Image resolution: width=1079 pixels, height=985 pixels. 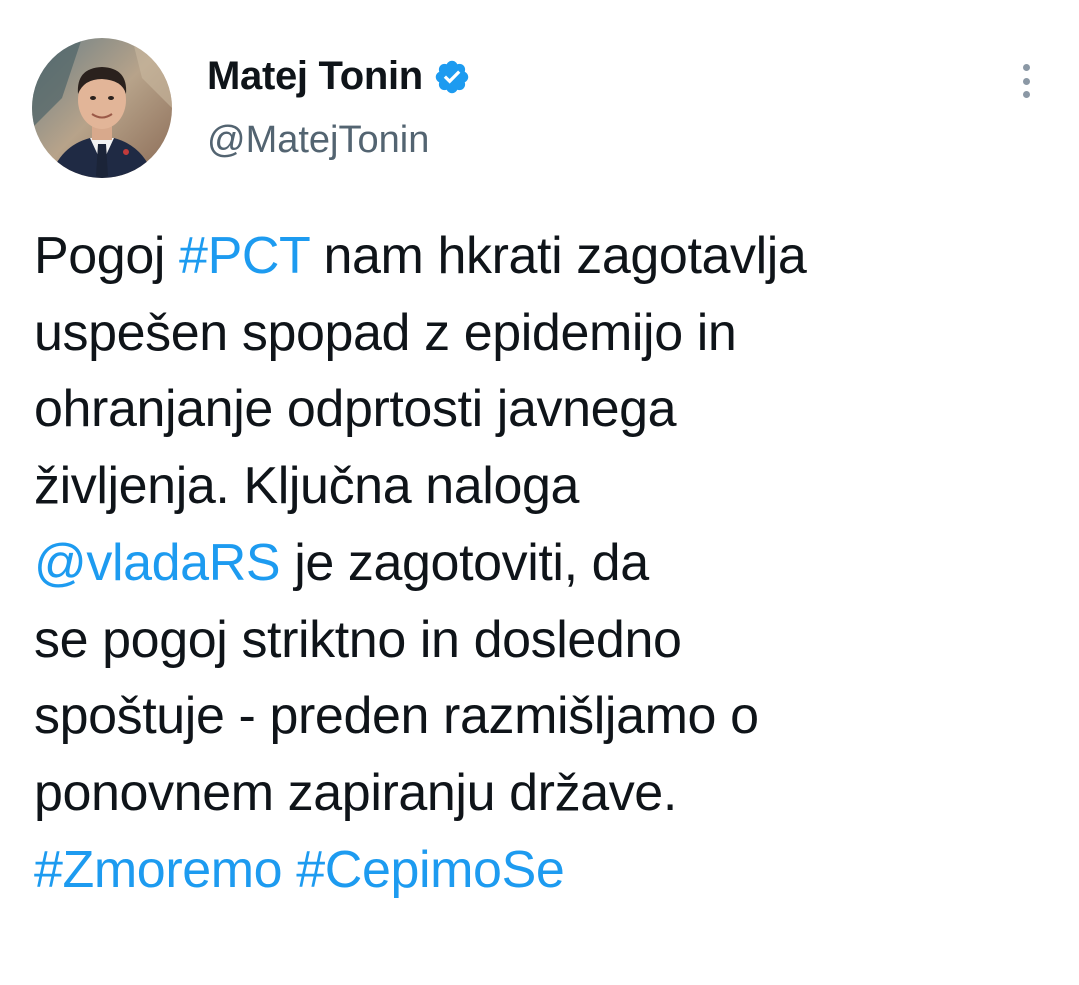 I want to click on author-handle: @MatejTonin, so click(x=339, y=140).